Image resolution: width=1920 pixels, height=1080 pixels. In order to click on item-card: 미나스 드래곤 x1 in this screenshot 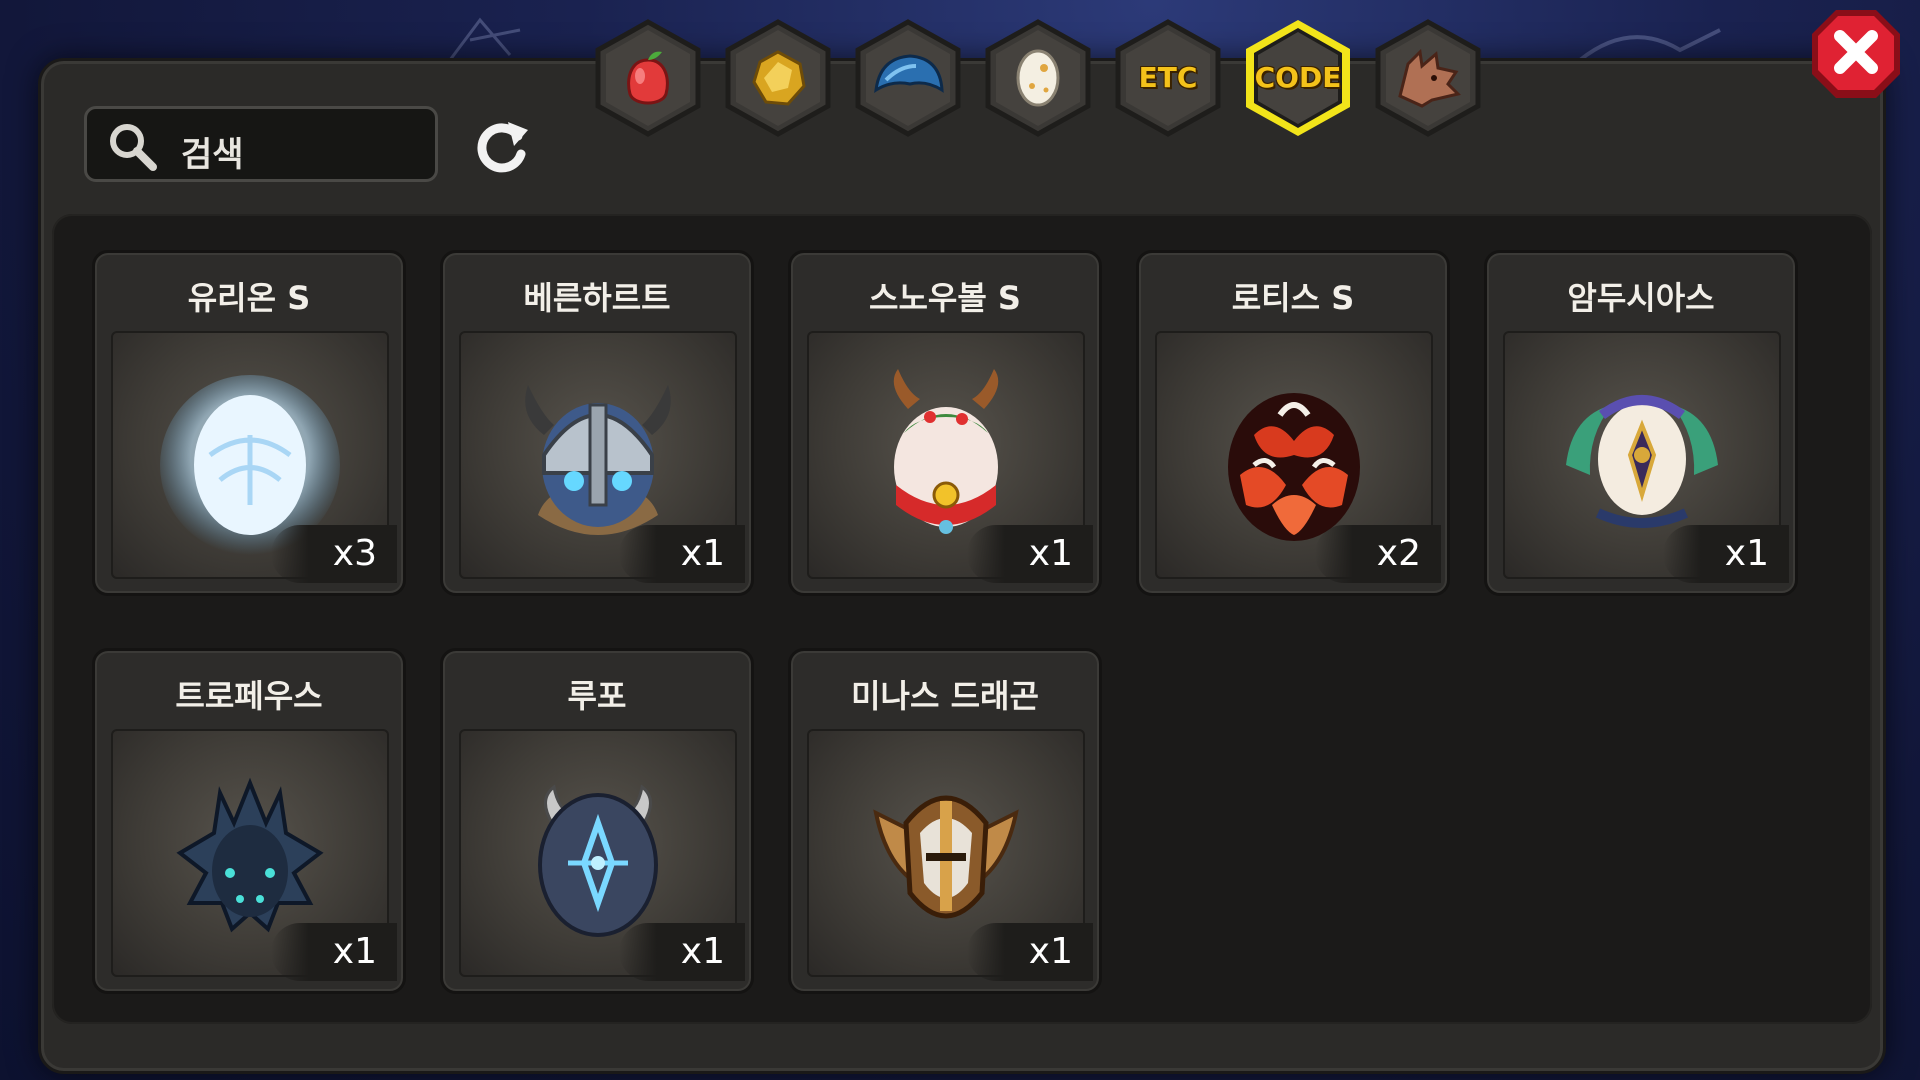, I will do `click(945, 821)`.